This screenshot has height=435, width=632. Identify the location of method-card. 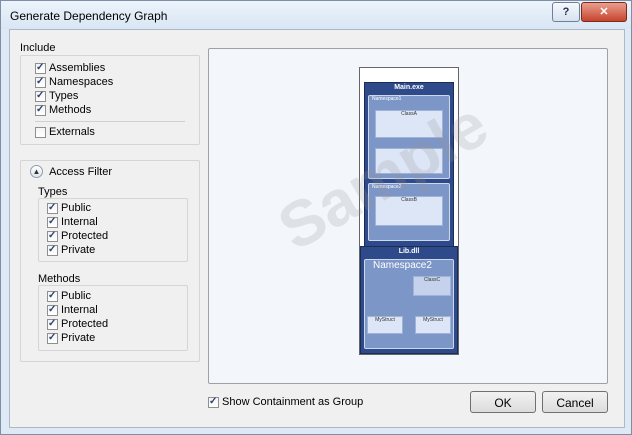
(409, 161).